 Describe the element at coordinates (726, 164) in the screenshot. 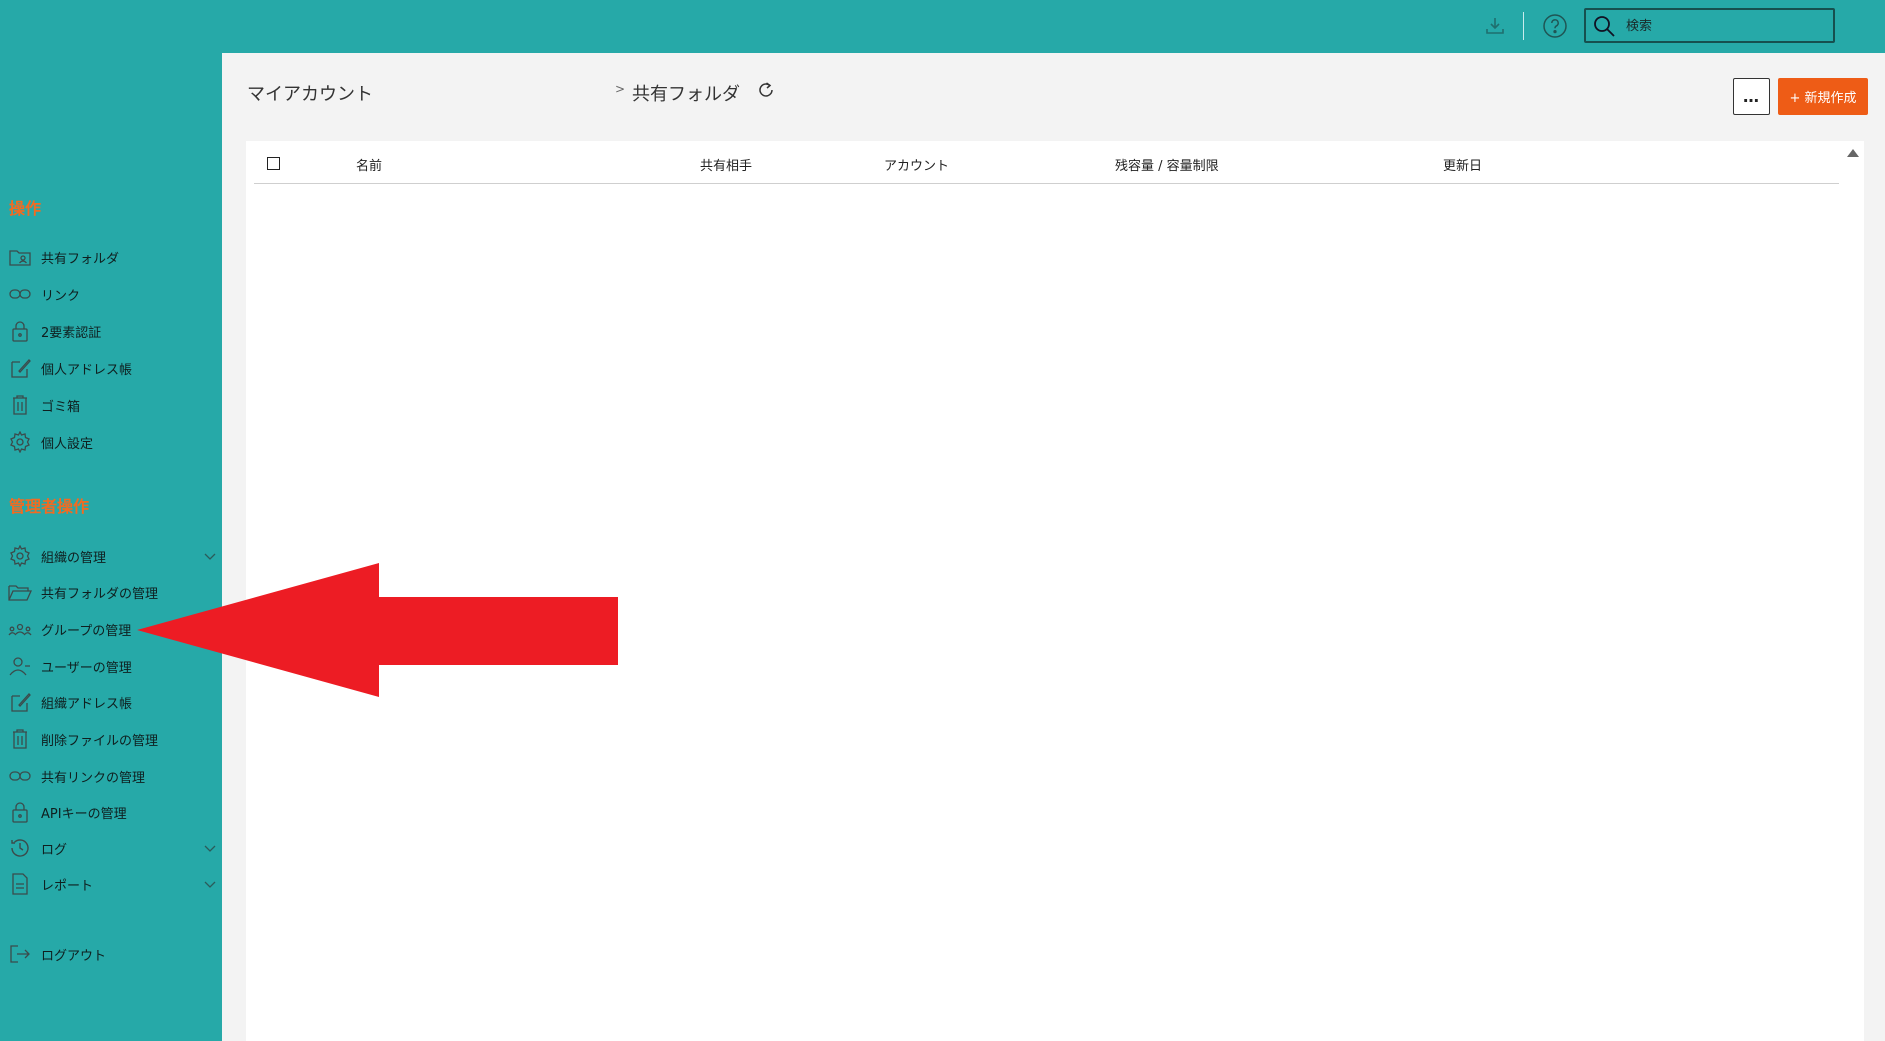

I see `column-header-shared-with: 共有相手` at that location.